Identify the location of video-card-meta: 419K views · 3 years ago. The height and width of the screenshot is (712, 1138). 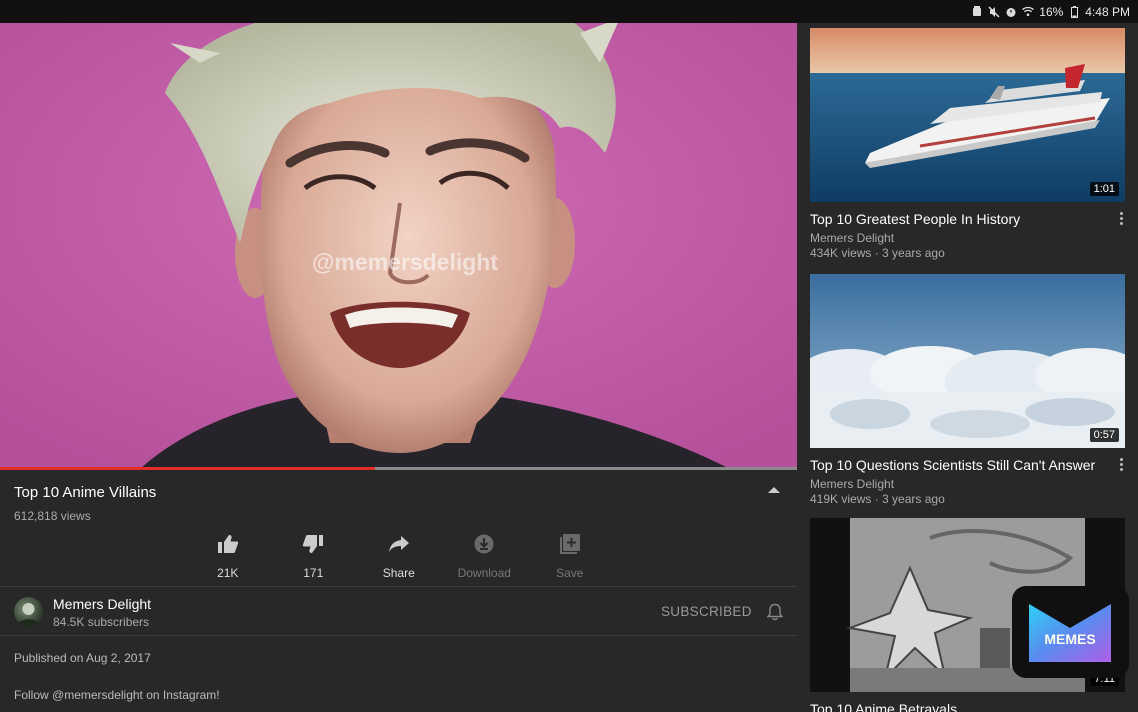
(877, 499).